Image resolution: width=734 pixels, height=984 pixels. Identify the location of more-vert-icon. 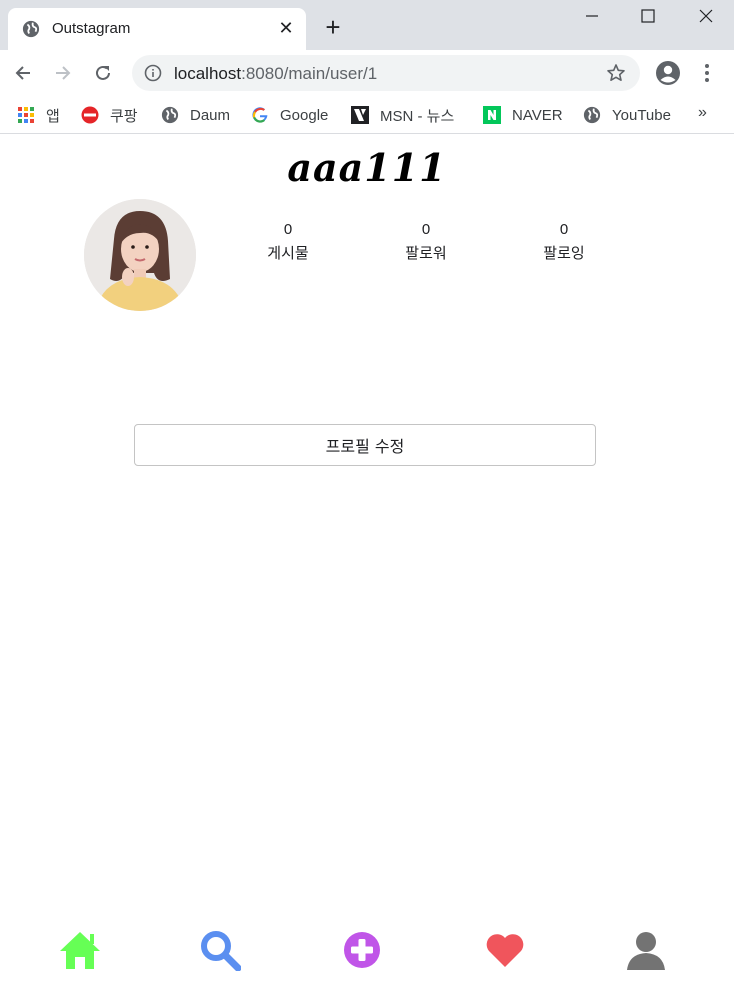
(707, 73).